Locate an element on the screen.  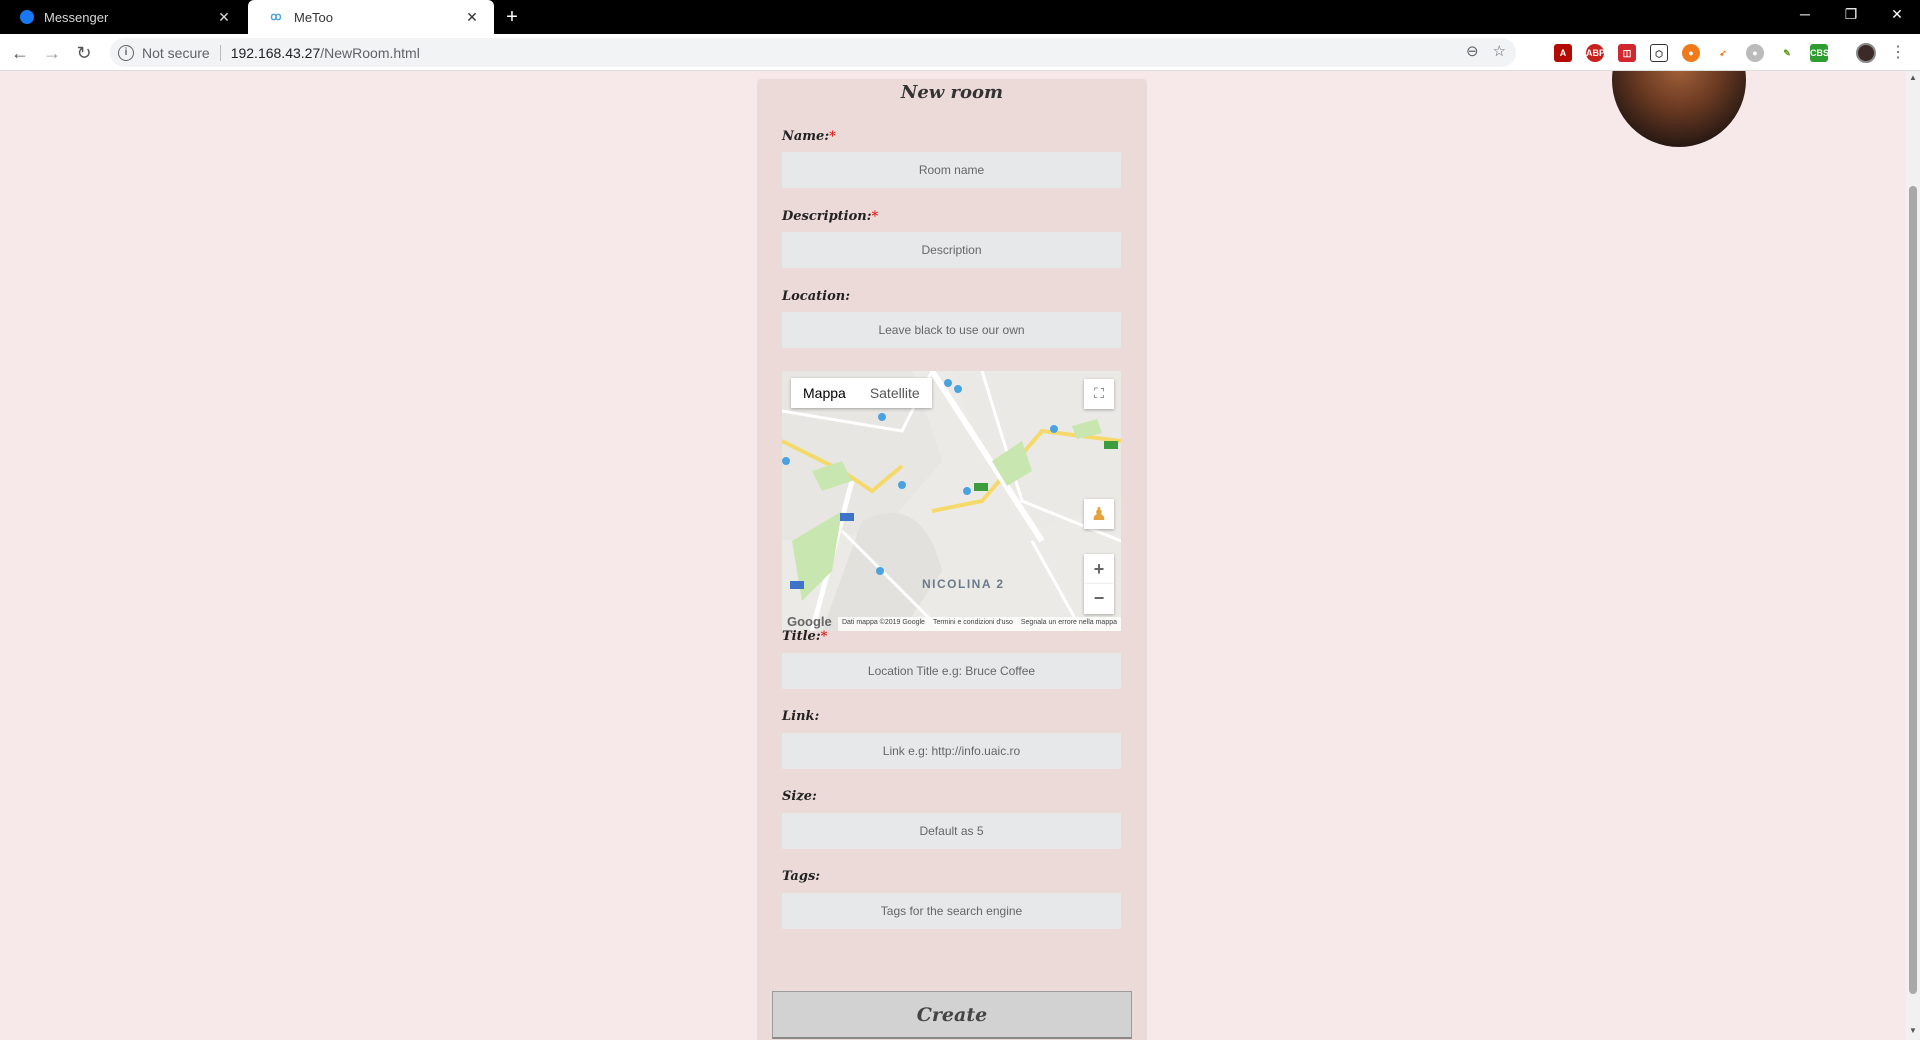
back-button: ← is located at coordinates (20, 53).